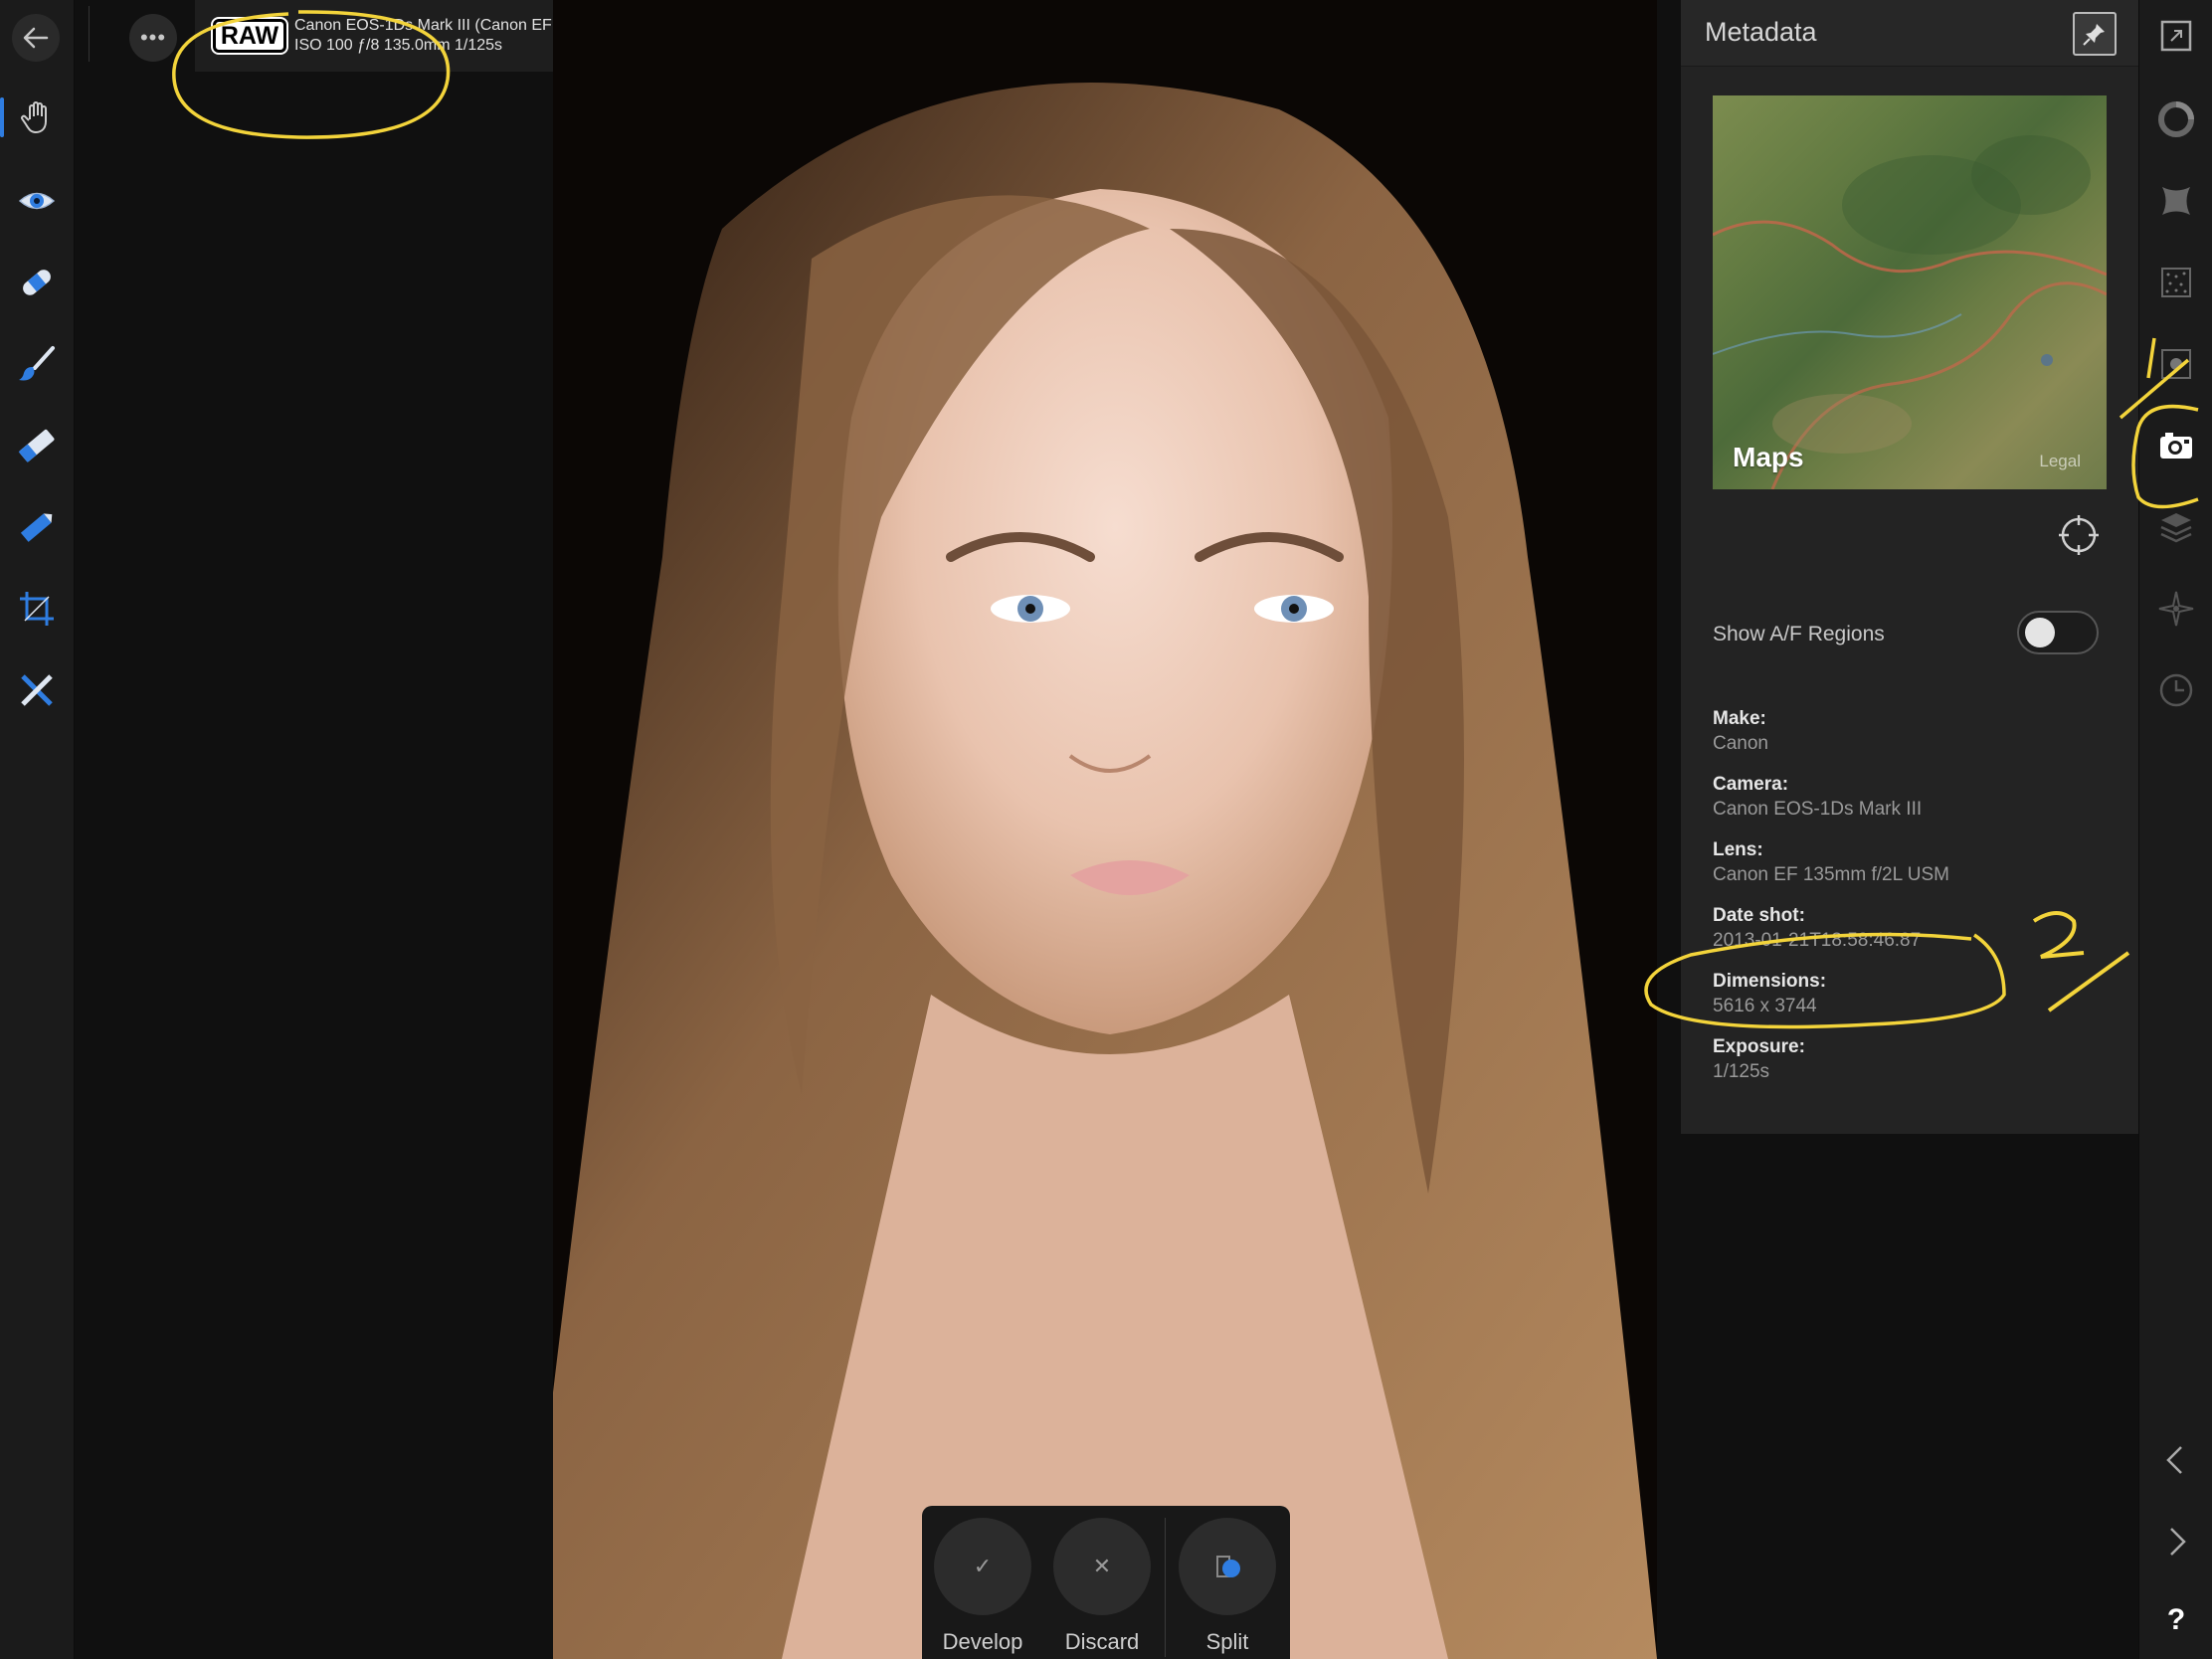  Describe the element at coordinates (2058, 632) in the screenshot. I see `af-regions-toggle` at that location.